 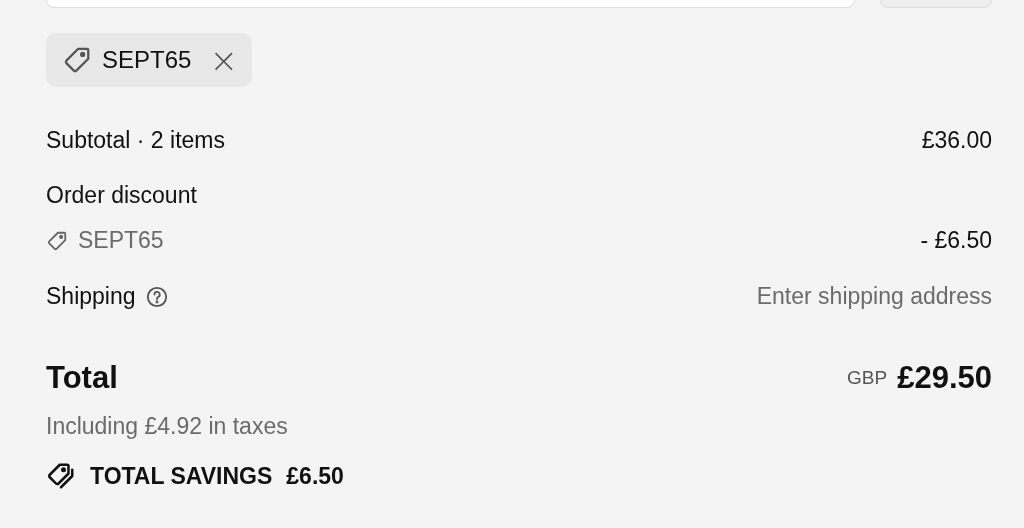 I want to click on order-discount-label: Order discount, so click(x=121, y=195).